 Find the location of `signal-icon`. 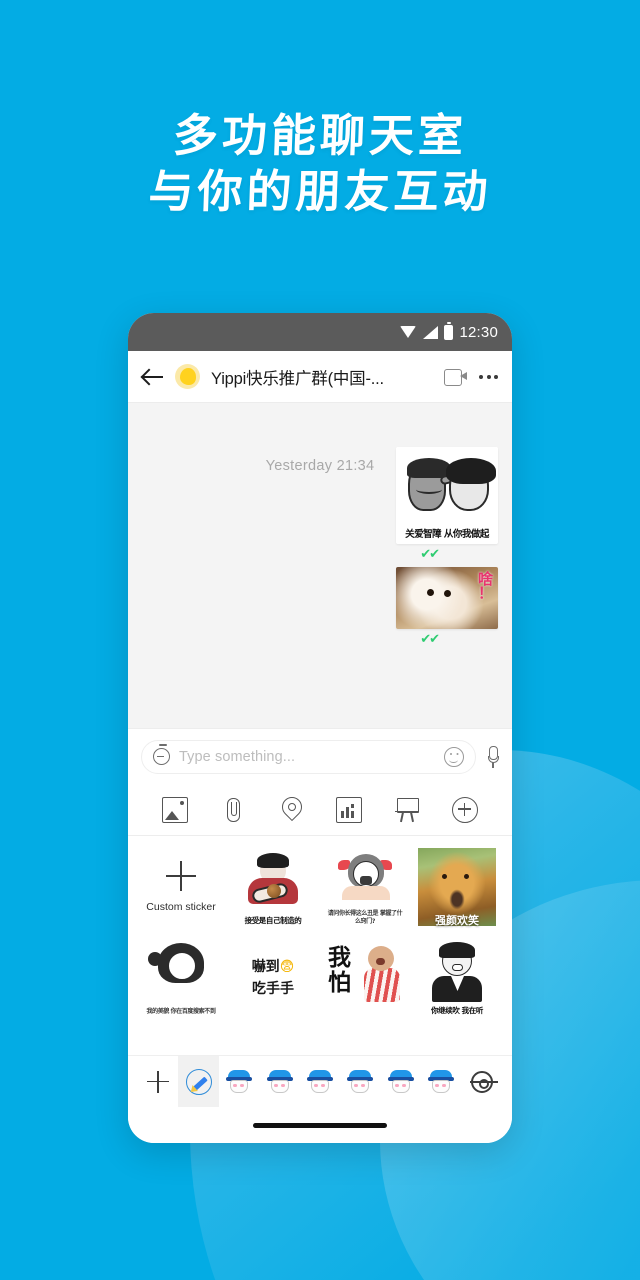

signal-icon is located at coordinates (431, 332).